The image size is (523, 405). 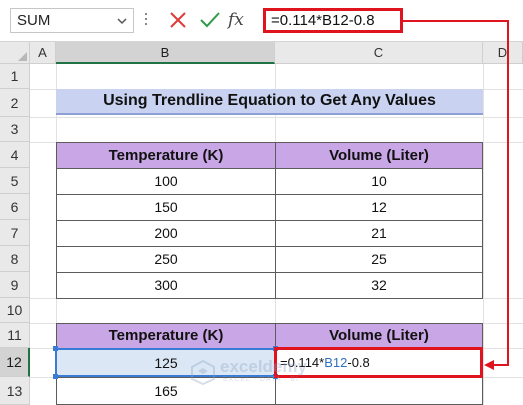 What do you see at coordinates (379, 207) in the screenshot?
I see `table1-cell: 12` at bounding box center [379, 207].